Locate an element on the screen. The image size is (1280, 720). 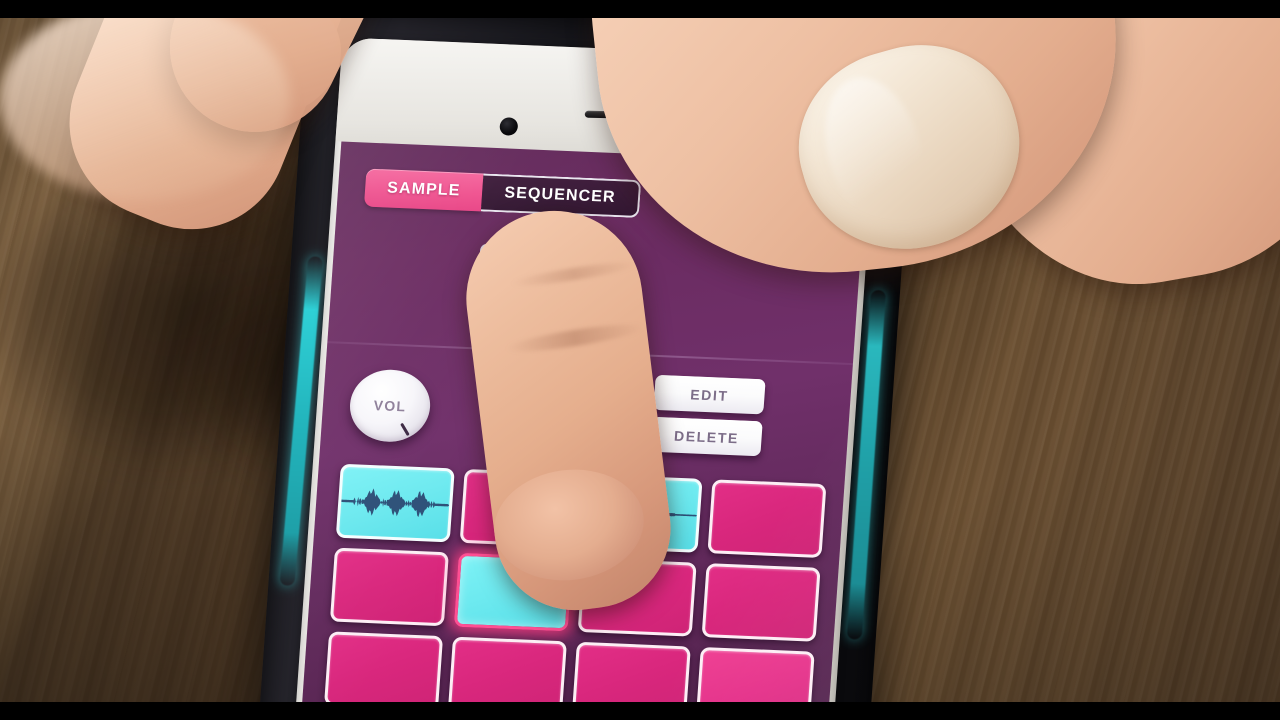
source-record-button is located at coordinates (510, 266).